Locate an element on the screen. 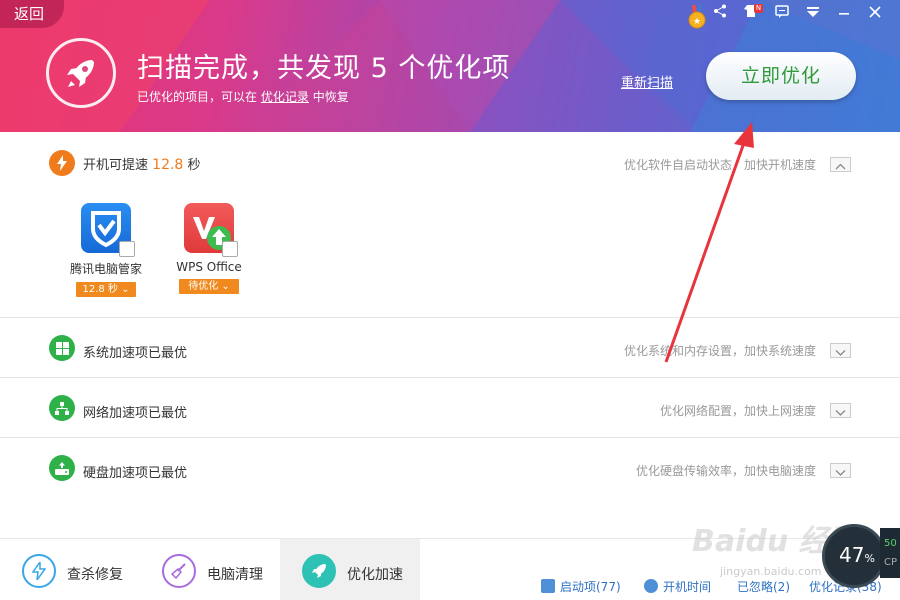 Image resolution: width=900 pixels, height=600 pixels. optimize-now-button: 立即优化 is located at coordinates (781, 76).